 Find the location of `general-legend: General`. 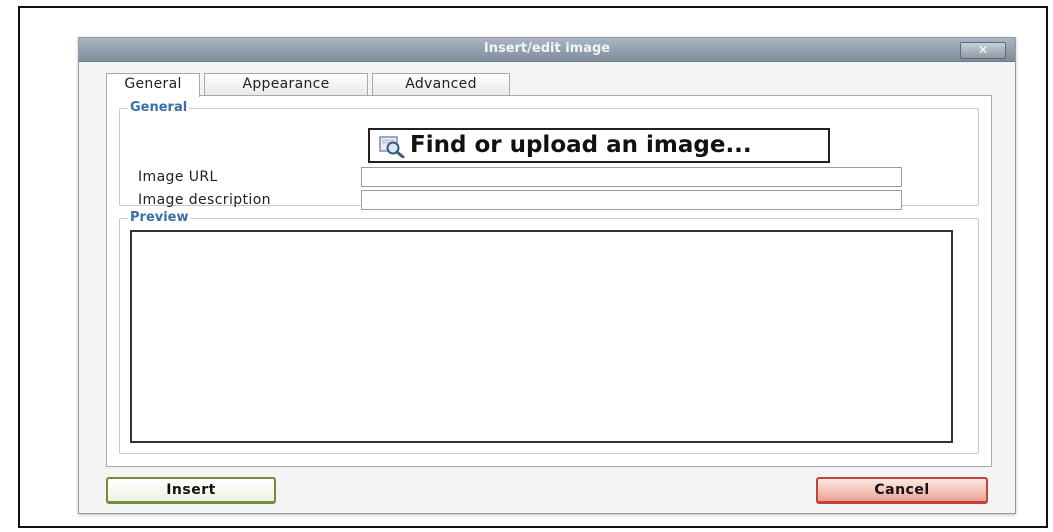

general-legend: General is located at coordinates (159, 107).